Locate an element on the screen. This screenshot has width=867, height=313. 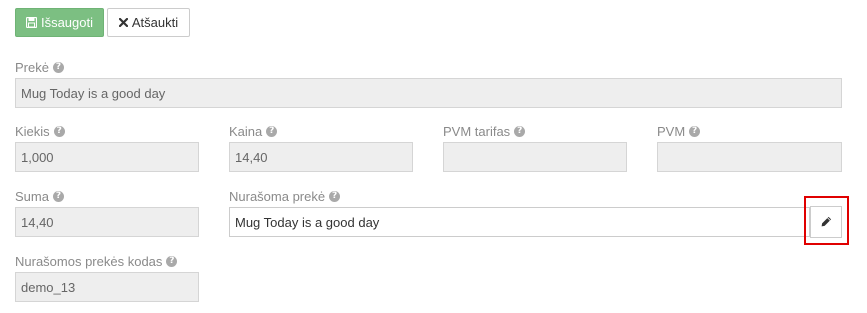
cancel-button-label: Atšaukti is located at coordinates (155, 22).